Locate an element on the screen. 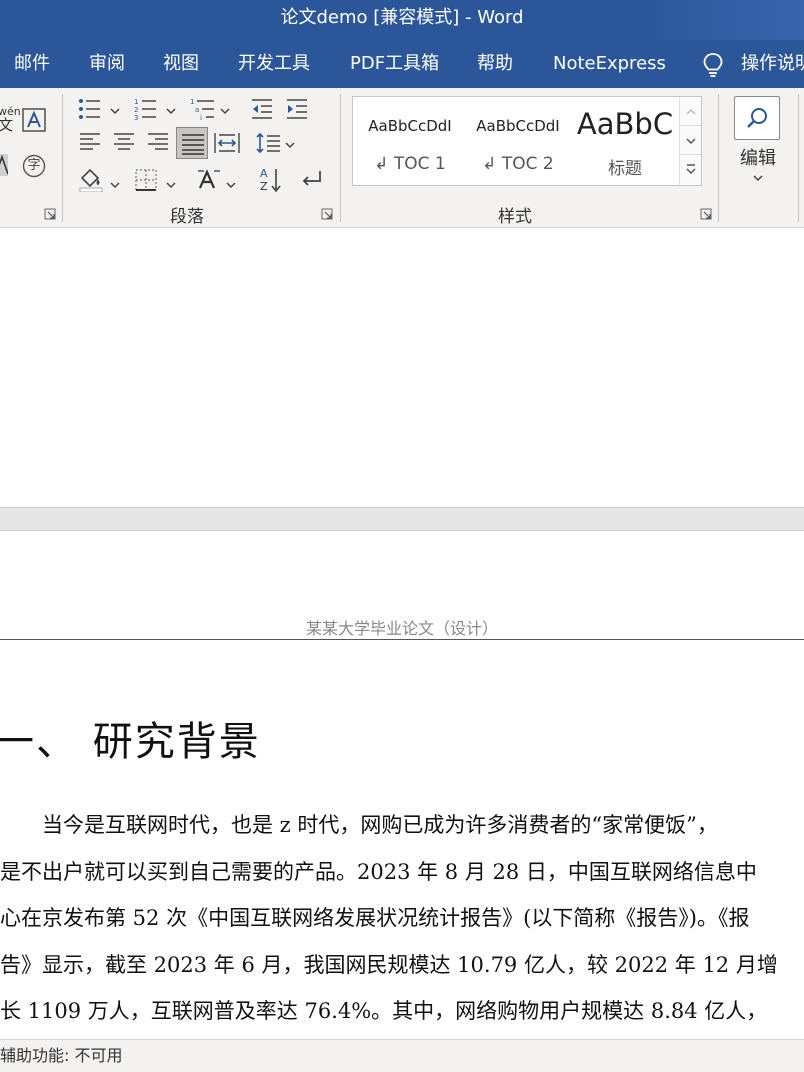  page-gap is located at coordinates (402, 519).